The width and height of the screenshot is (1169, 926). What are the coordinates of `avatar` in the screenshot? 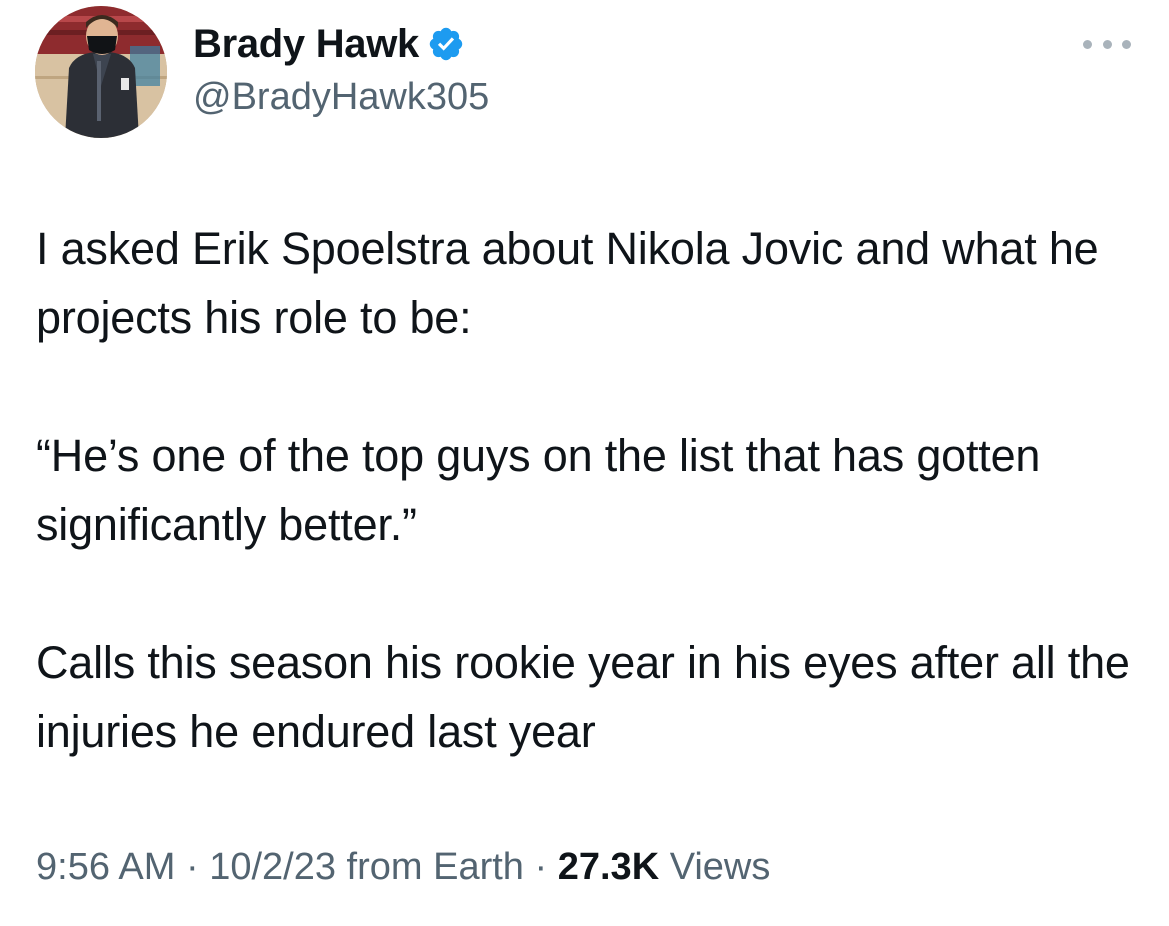 It's located at (101, 72).